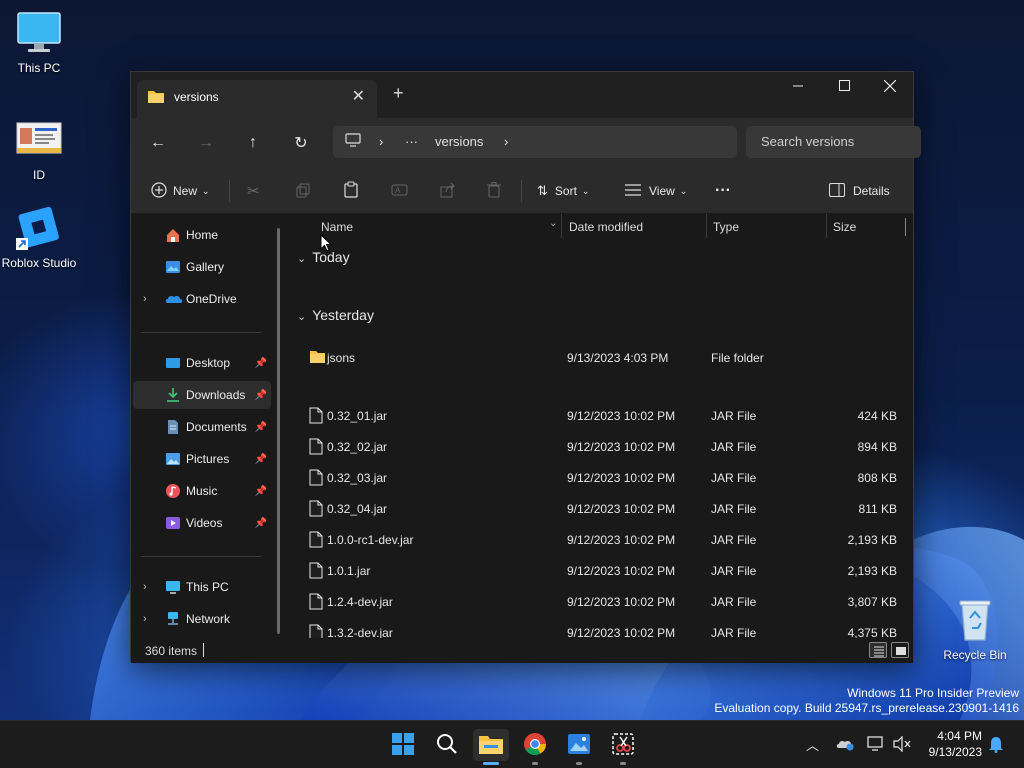 This screenshot has height=768, width=1024. I want to click on share-button, so click(448, 191).